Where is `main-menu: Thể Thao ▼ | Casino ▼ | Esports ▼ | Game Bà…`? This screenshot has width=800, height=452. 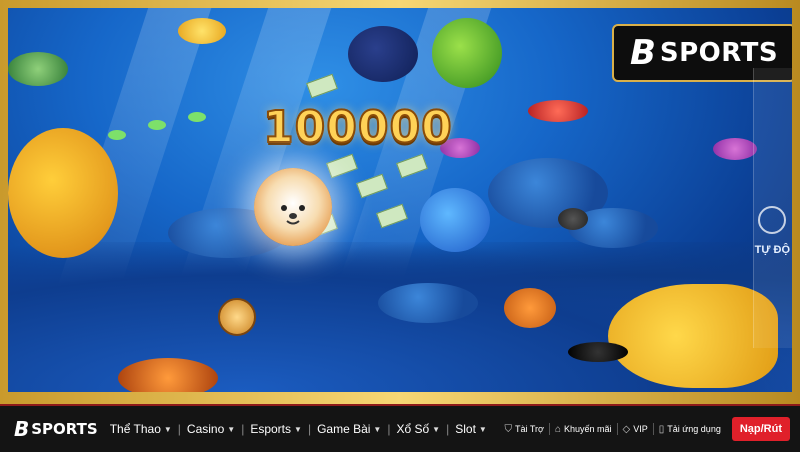
main-menu: Thể Thao ▼ | Casino ▼ | Esports ▼ | Game Bà… is located at coordinates (298, 429).